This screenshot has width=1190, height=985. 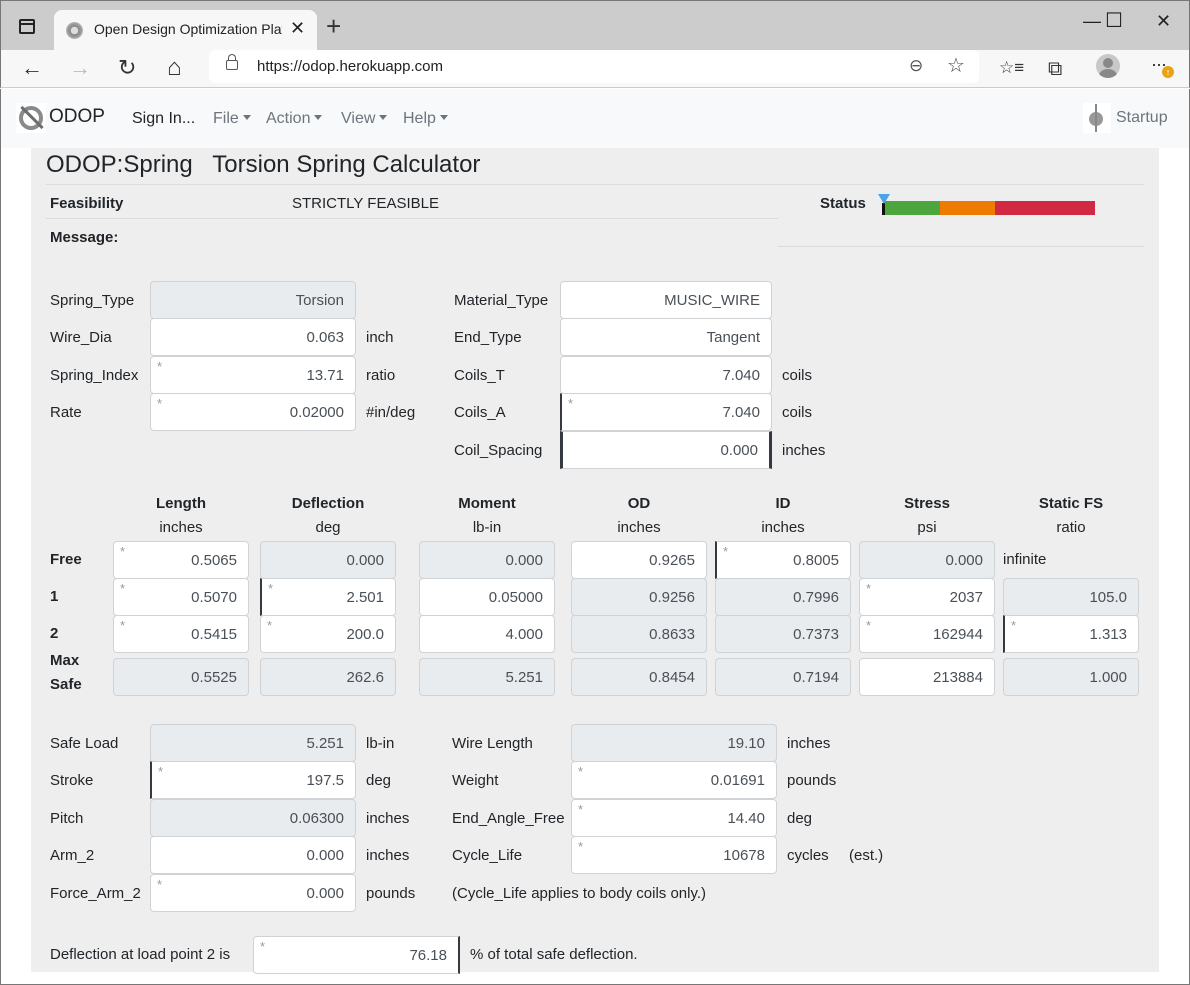 I want to click on reload-icon: ↻, so click(x=127, y=68).